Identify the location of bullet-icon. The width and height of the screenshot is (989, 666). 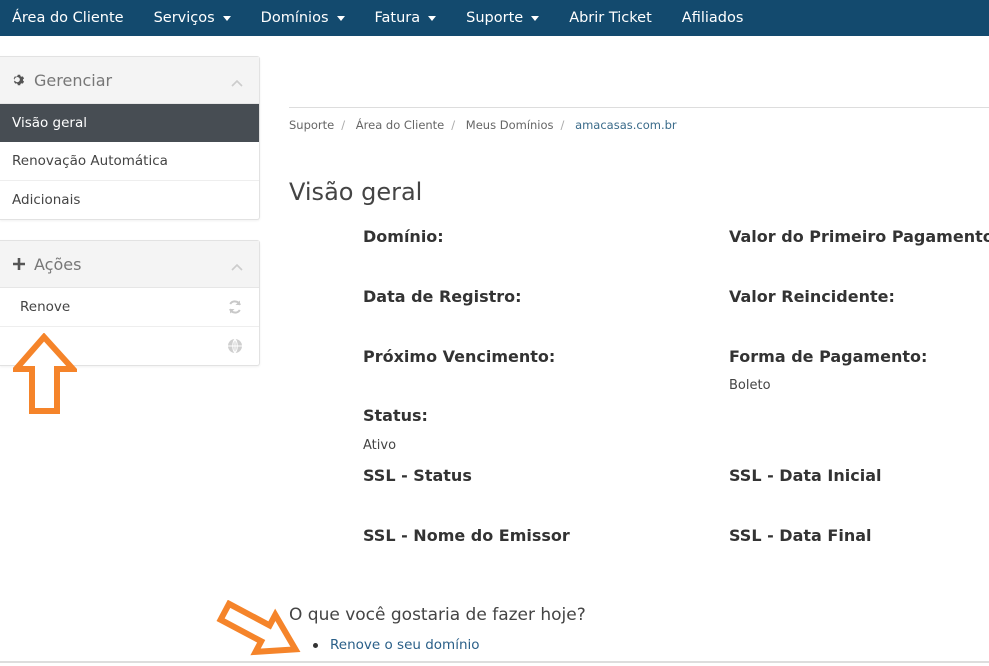
(315, 645).